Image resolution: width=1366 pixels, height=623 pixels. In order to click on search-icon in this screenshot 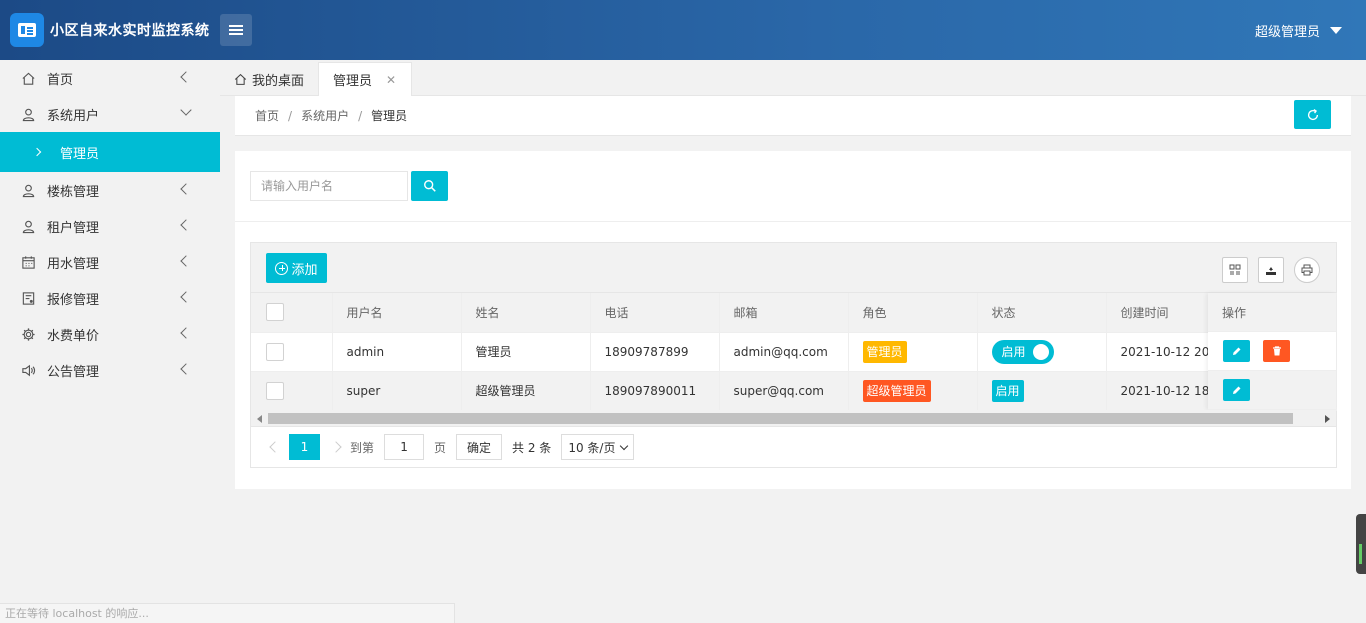, I will do `click(429, 186)`.